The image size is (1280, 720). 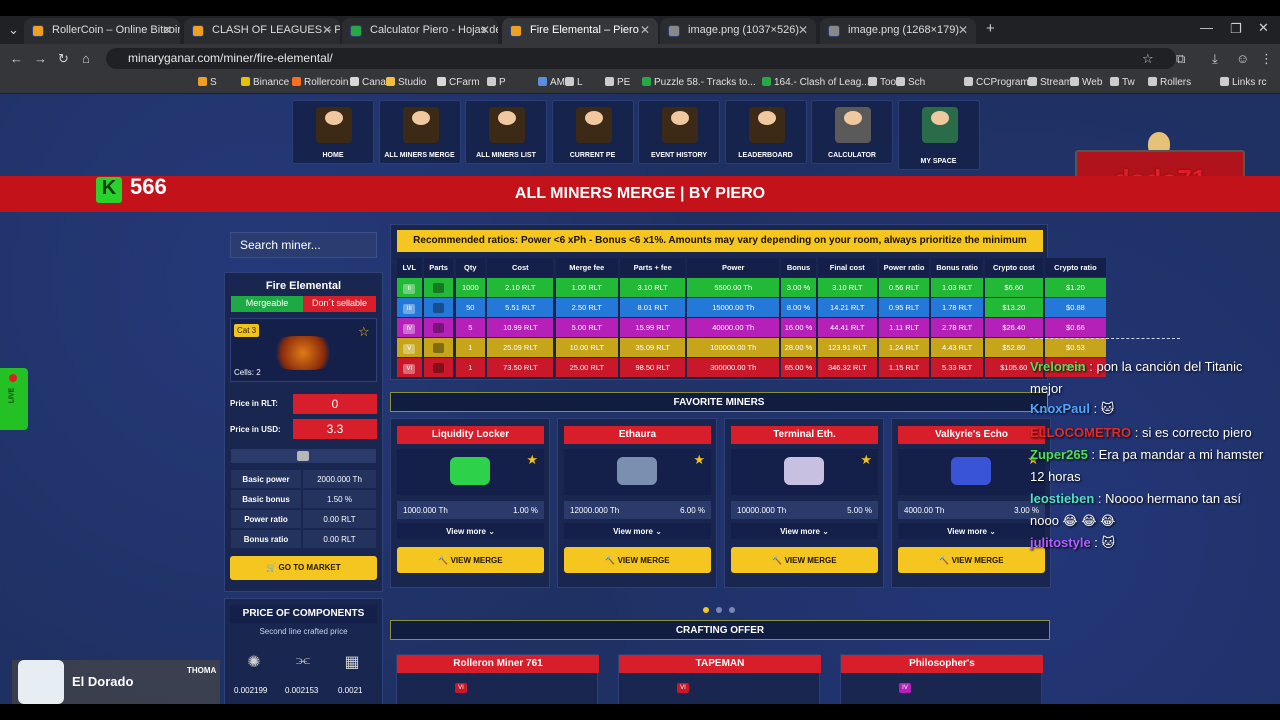 What do you see at coordinates (1236, 29) in the screenshot?
I see `maximize-icon: ❐` at bounding box center [1236, 29].